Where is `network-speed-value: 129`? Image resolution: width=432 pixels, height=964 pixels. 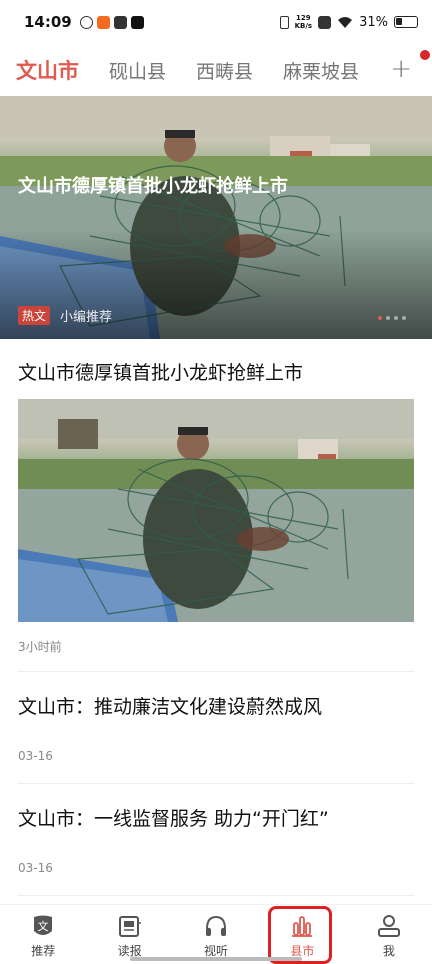 network-speed-value: 129 is located at coordinates (303, 18).